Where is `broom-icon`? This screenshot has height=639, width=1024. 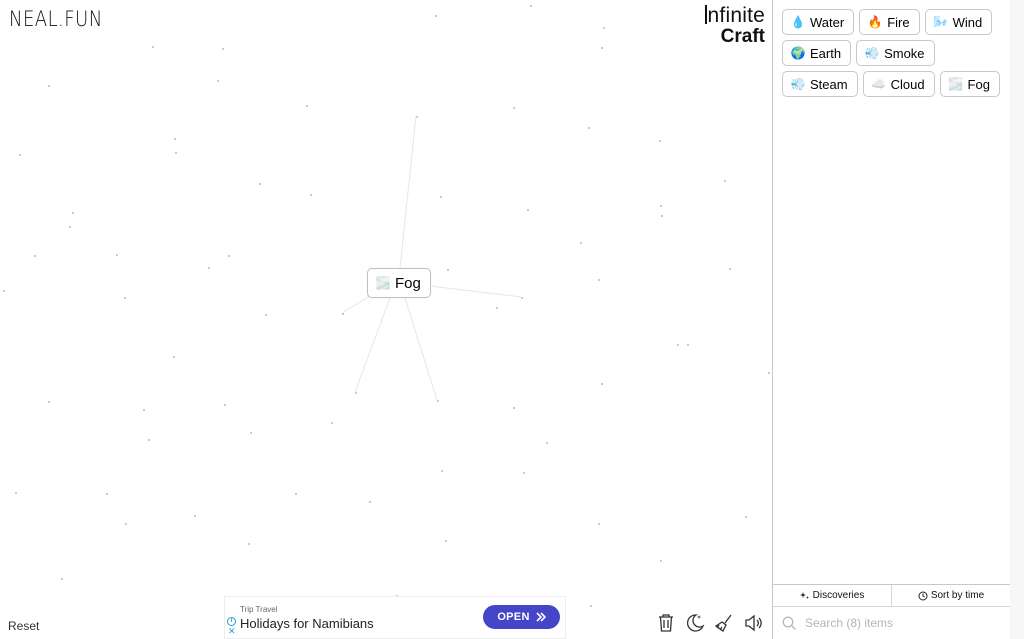 broom-icon is located at coordinates (723, 623).